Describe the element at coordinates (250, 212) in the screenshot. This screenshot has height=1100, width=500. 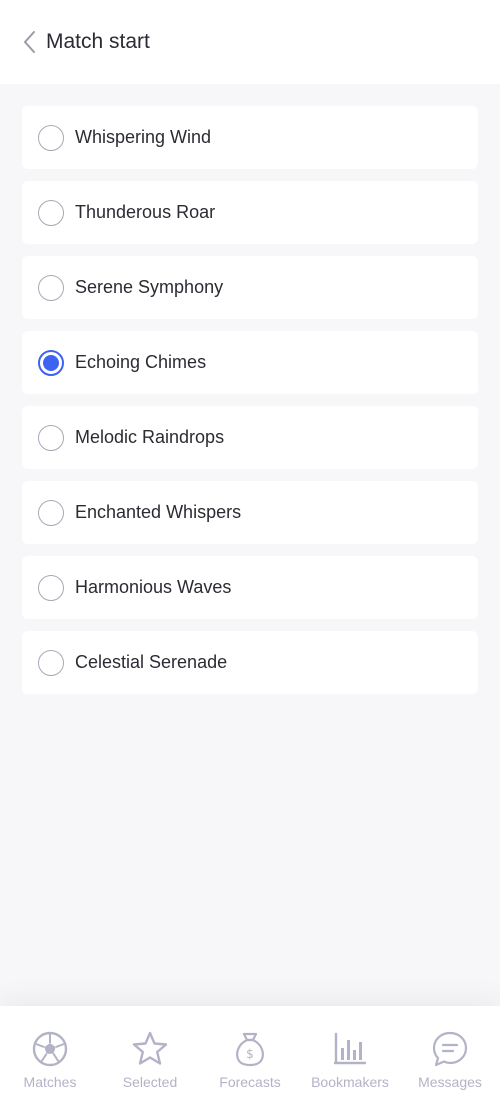
I see `option-item: Thunderous Roar` at that location.